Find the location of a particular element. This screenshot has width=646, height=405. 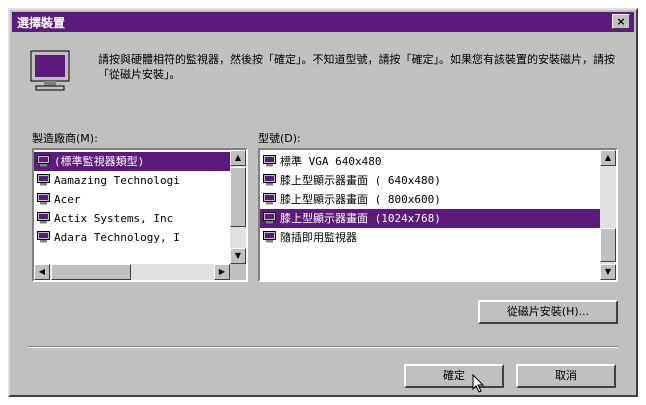

model-item-label: 標準 VGA 640x480 is located at coordinates (331, 161).